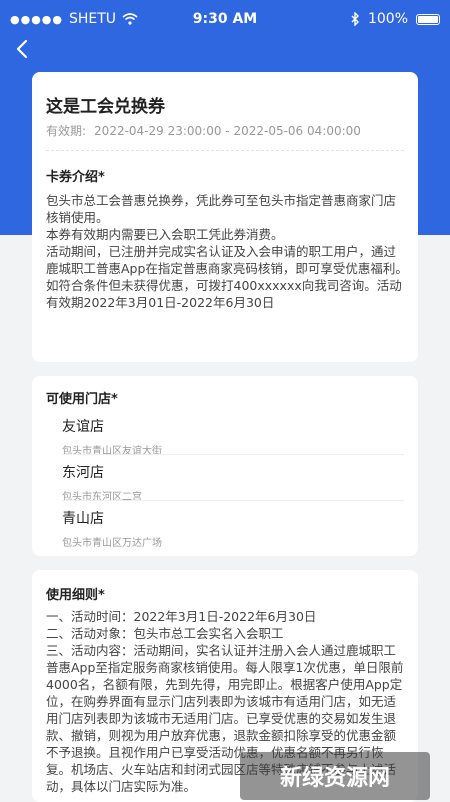 The image size is (450, 802). Describe the element at coordinates (225, 20) in the screenshot. I see `status-bar: ●●●●● SHETU 9:30 AM 100%` at that location.